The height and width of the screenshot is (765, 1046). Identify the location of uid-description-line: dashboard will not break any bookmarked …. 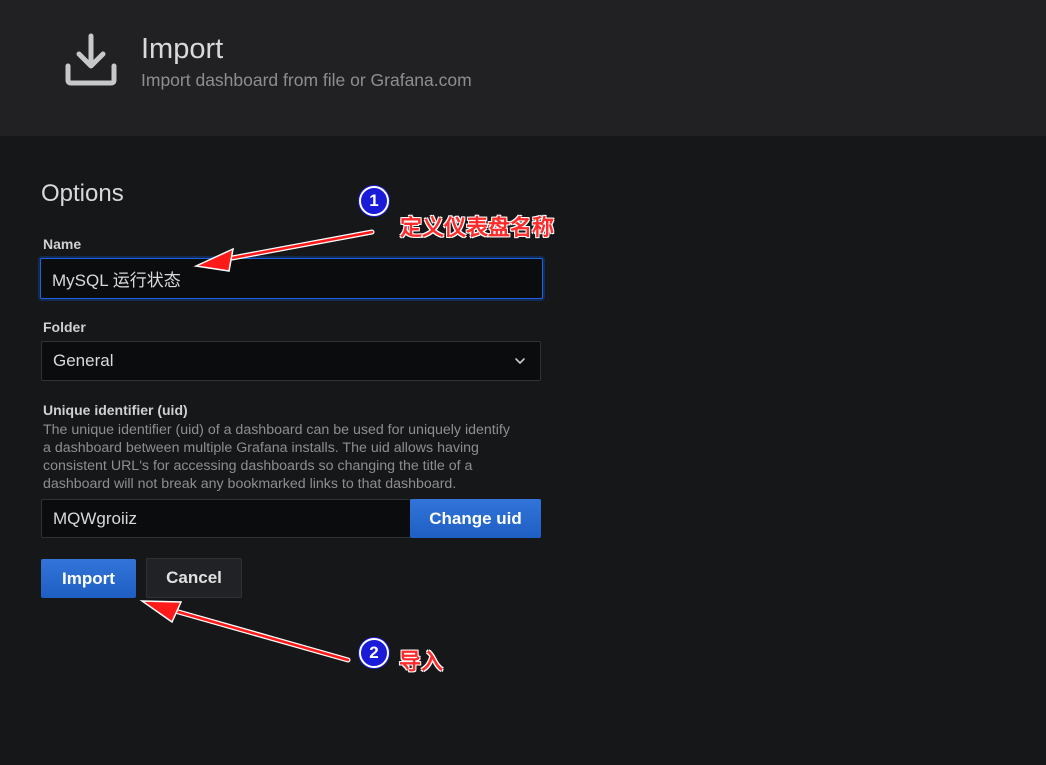
(250, 484).